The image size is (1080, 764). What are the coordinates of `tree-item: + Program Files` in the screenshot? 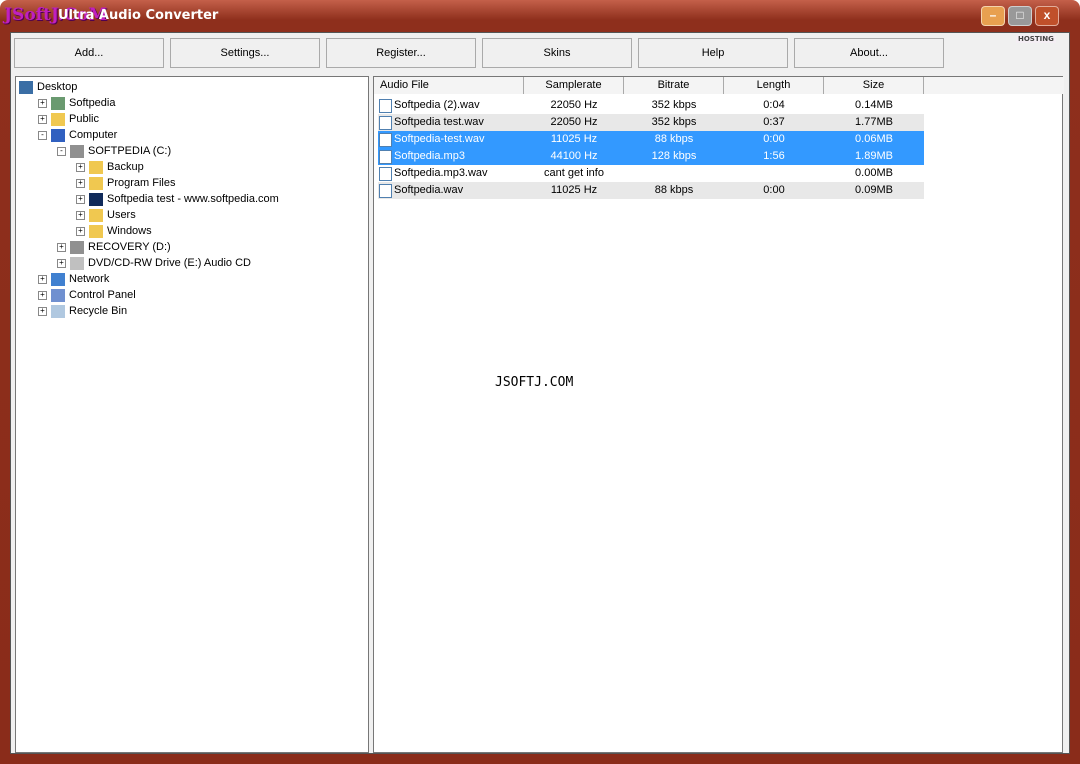 It's located at (125, 183).